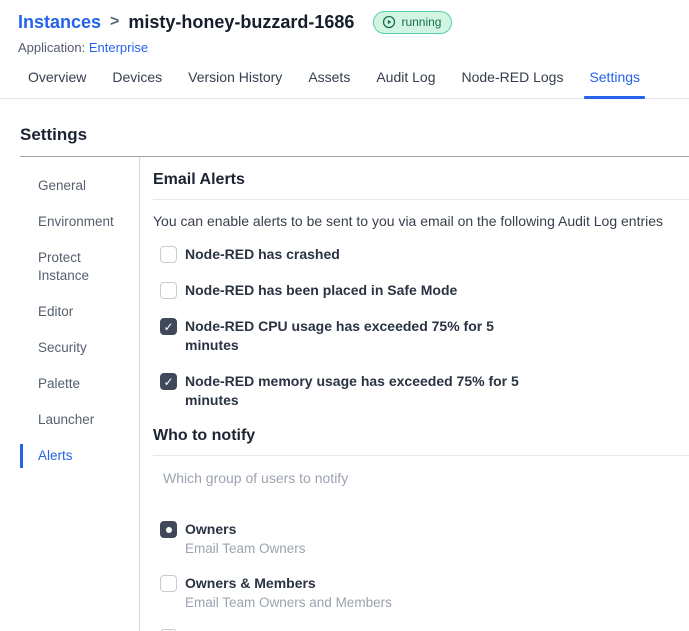 Image resolution: width=689 pixels, height=631 pixels. Describe the element at coordinates (614, 84) in the screenshot. I see `tab-settings: Settings` at that location.